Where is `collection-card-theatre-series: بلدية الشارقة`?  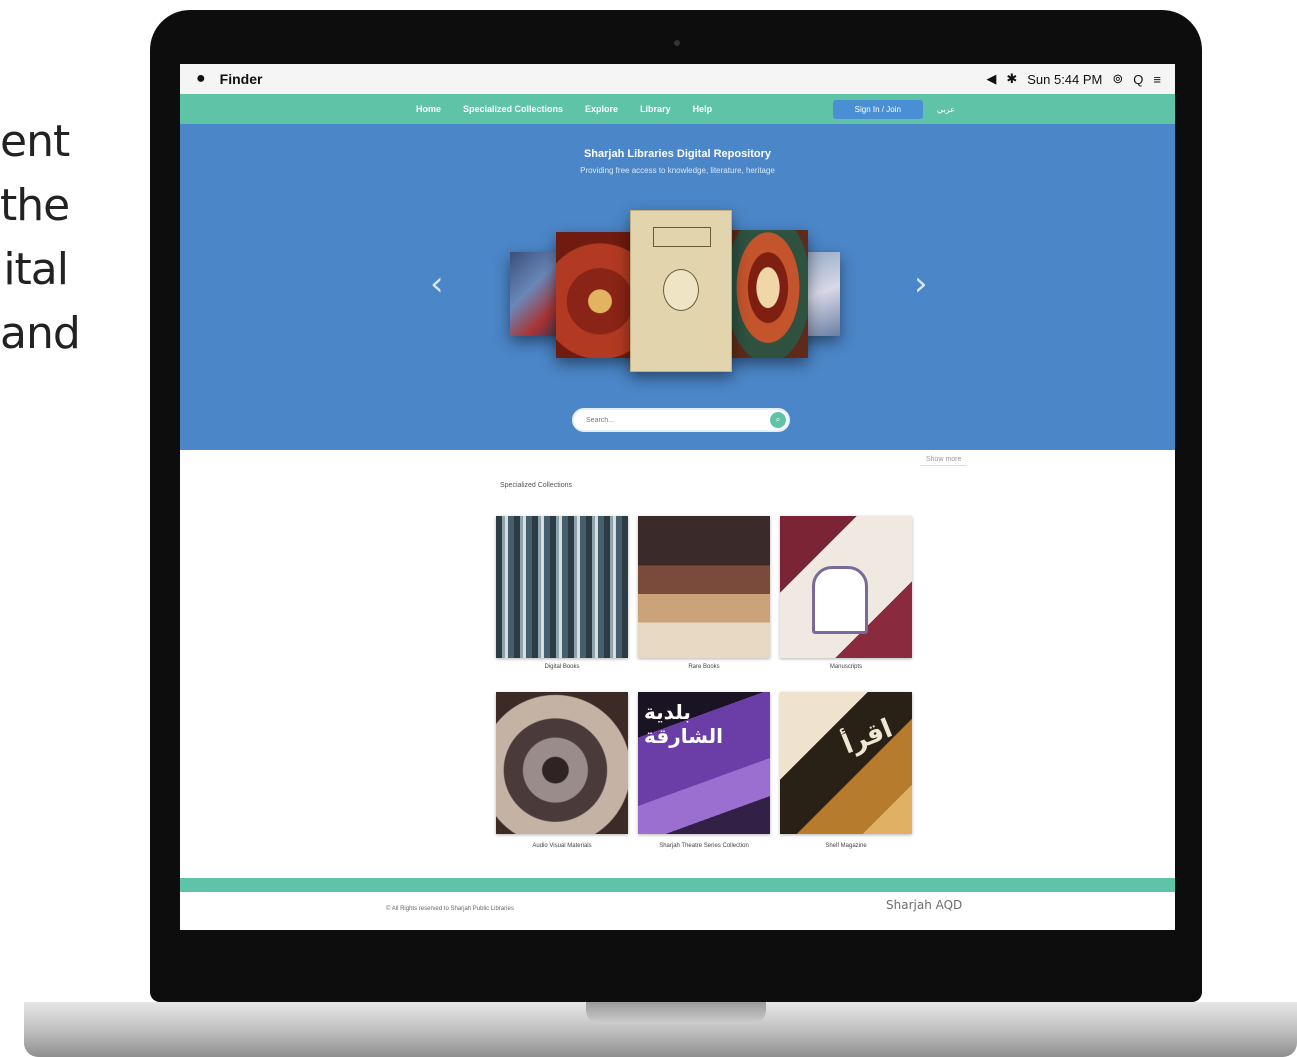 collection-card-theatre-series: بلدية الشارقة is located at coordinates (704, 763).